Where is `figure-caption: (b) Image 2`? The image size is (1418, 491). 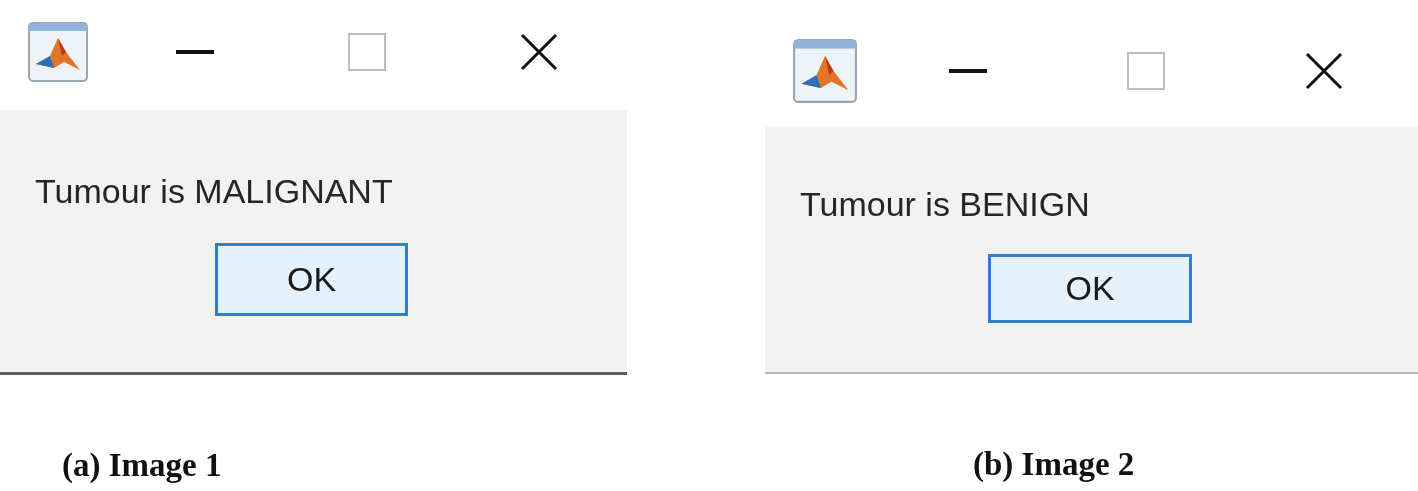
figure-caption: (b) Image 2 is located at coordinates (1054, 464).